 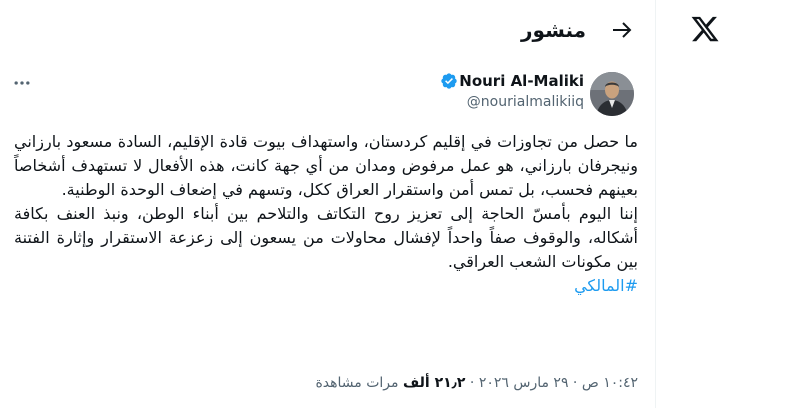 I want to click on post-timestamp: ١٠:٤٢ ص · ٢٩ مارس ٢٠٢٦, so click(x=558, y=383).